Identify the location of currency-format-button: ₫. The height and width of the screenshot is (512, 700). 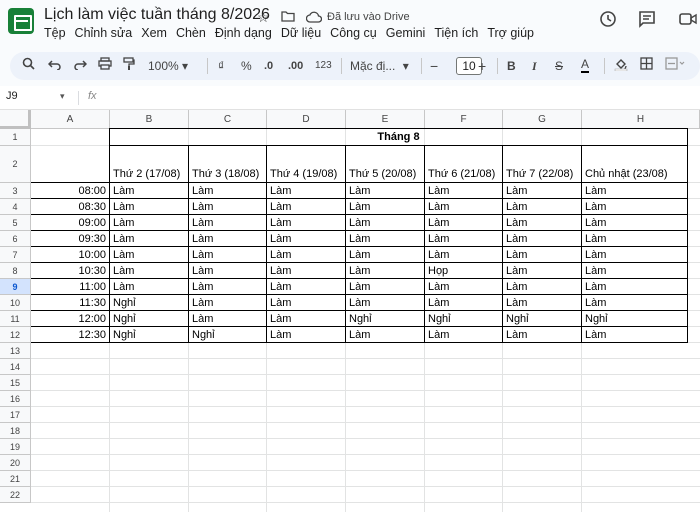
(221, 66).